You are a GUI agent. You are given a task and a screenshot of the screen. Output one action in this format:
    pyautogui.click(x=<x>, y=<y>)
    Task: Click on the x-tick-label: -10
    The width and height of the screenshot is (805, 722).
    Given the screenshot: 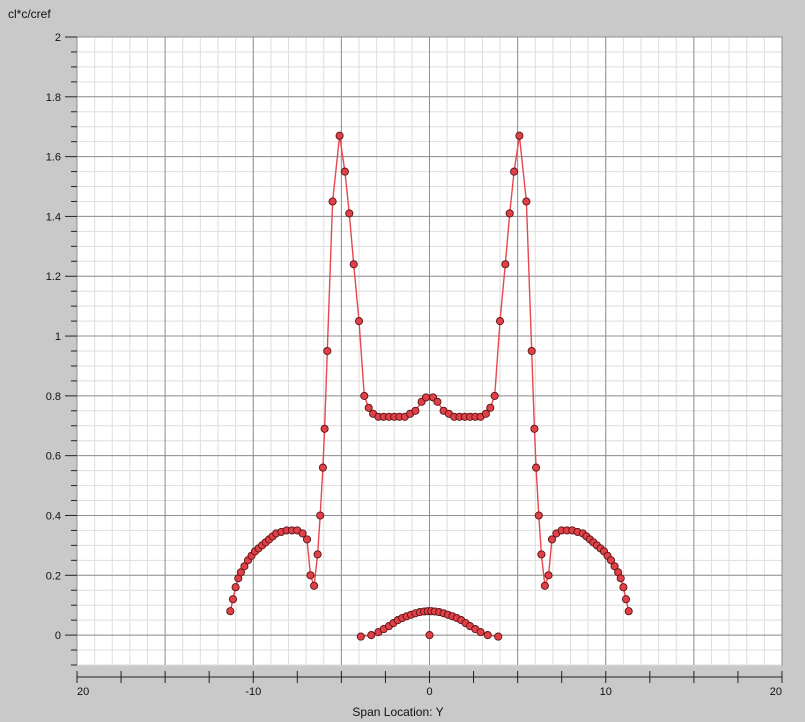 What is the action you would take?
    pyautogui.click(x=253, y=692)
    